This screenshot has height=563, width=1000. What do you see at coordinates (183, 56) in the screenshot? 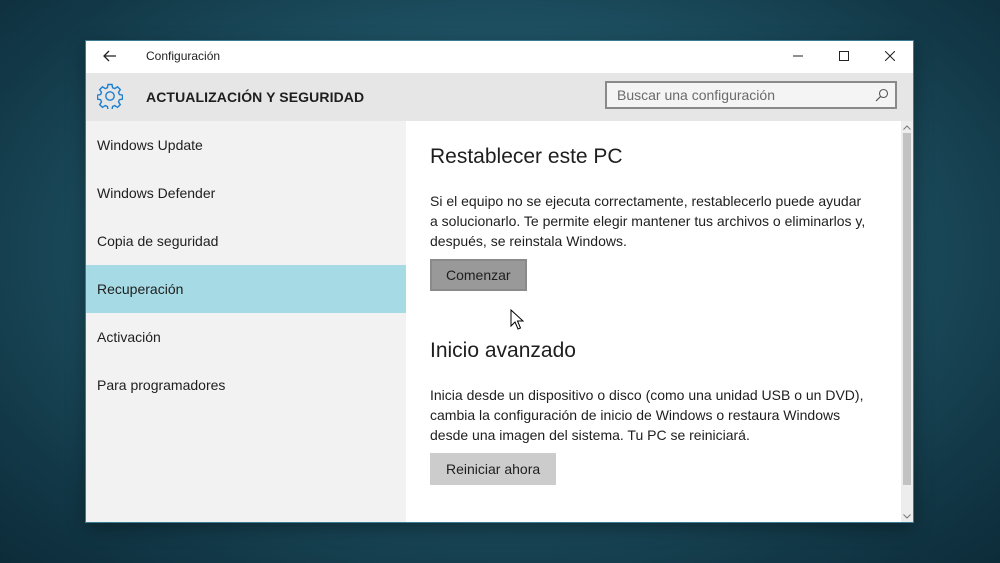
I see `window-title: Configuración` at bounding box center [183, 56].